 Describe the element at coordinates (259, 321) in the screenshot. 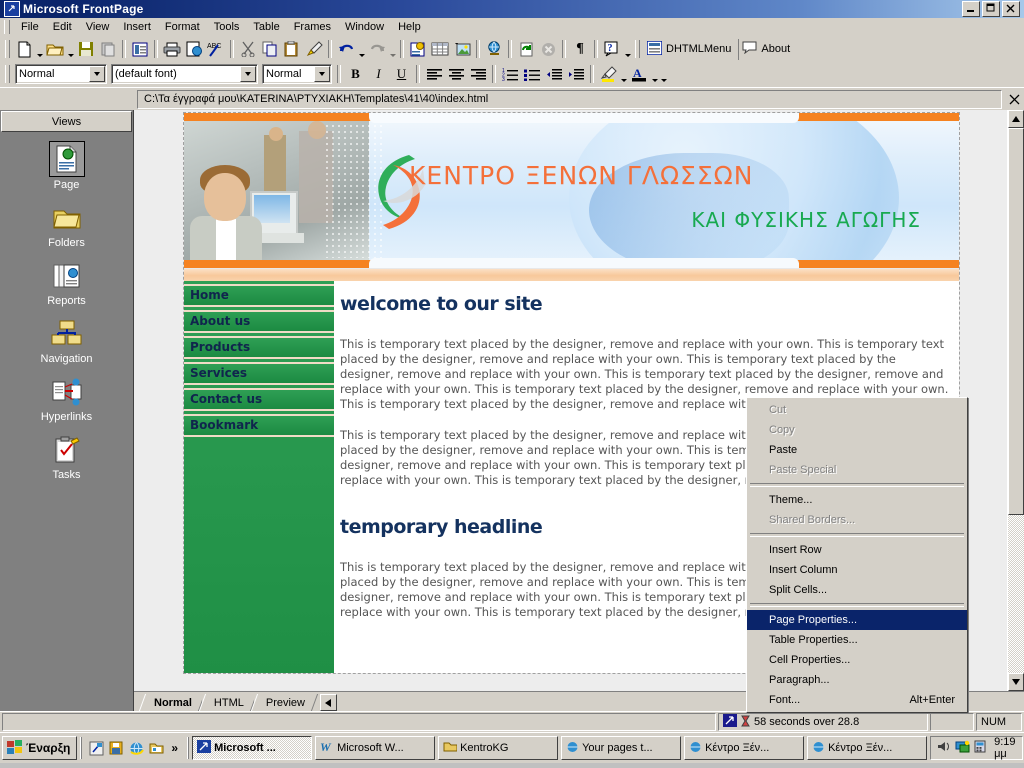

I see `nav-item-about-us: About us` at that location.